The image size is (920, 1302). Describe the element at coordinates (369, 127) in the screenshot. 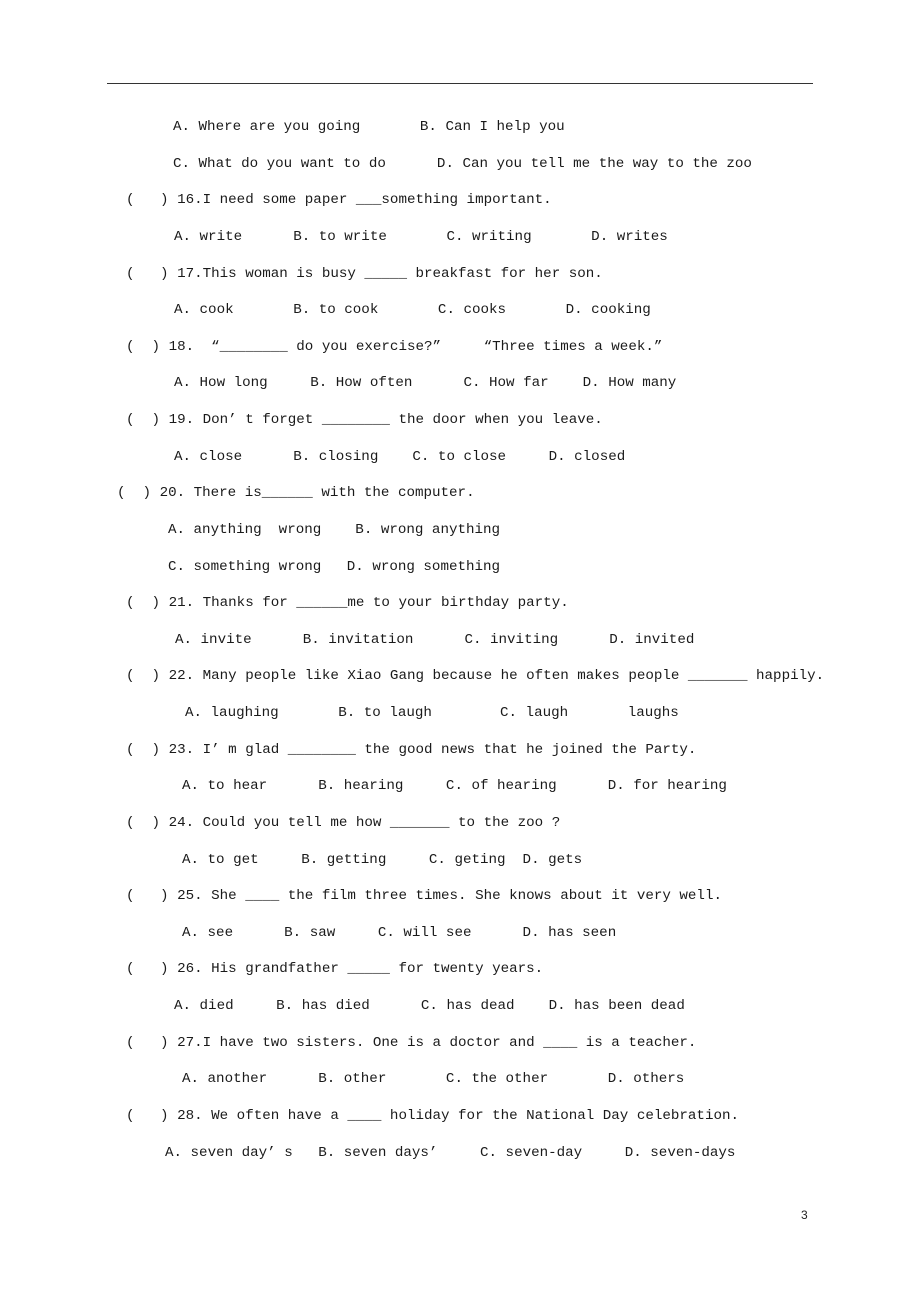

I see `q15-options-ab: A. Where are you going B. Can I help you` at that location.